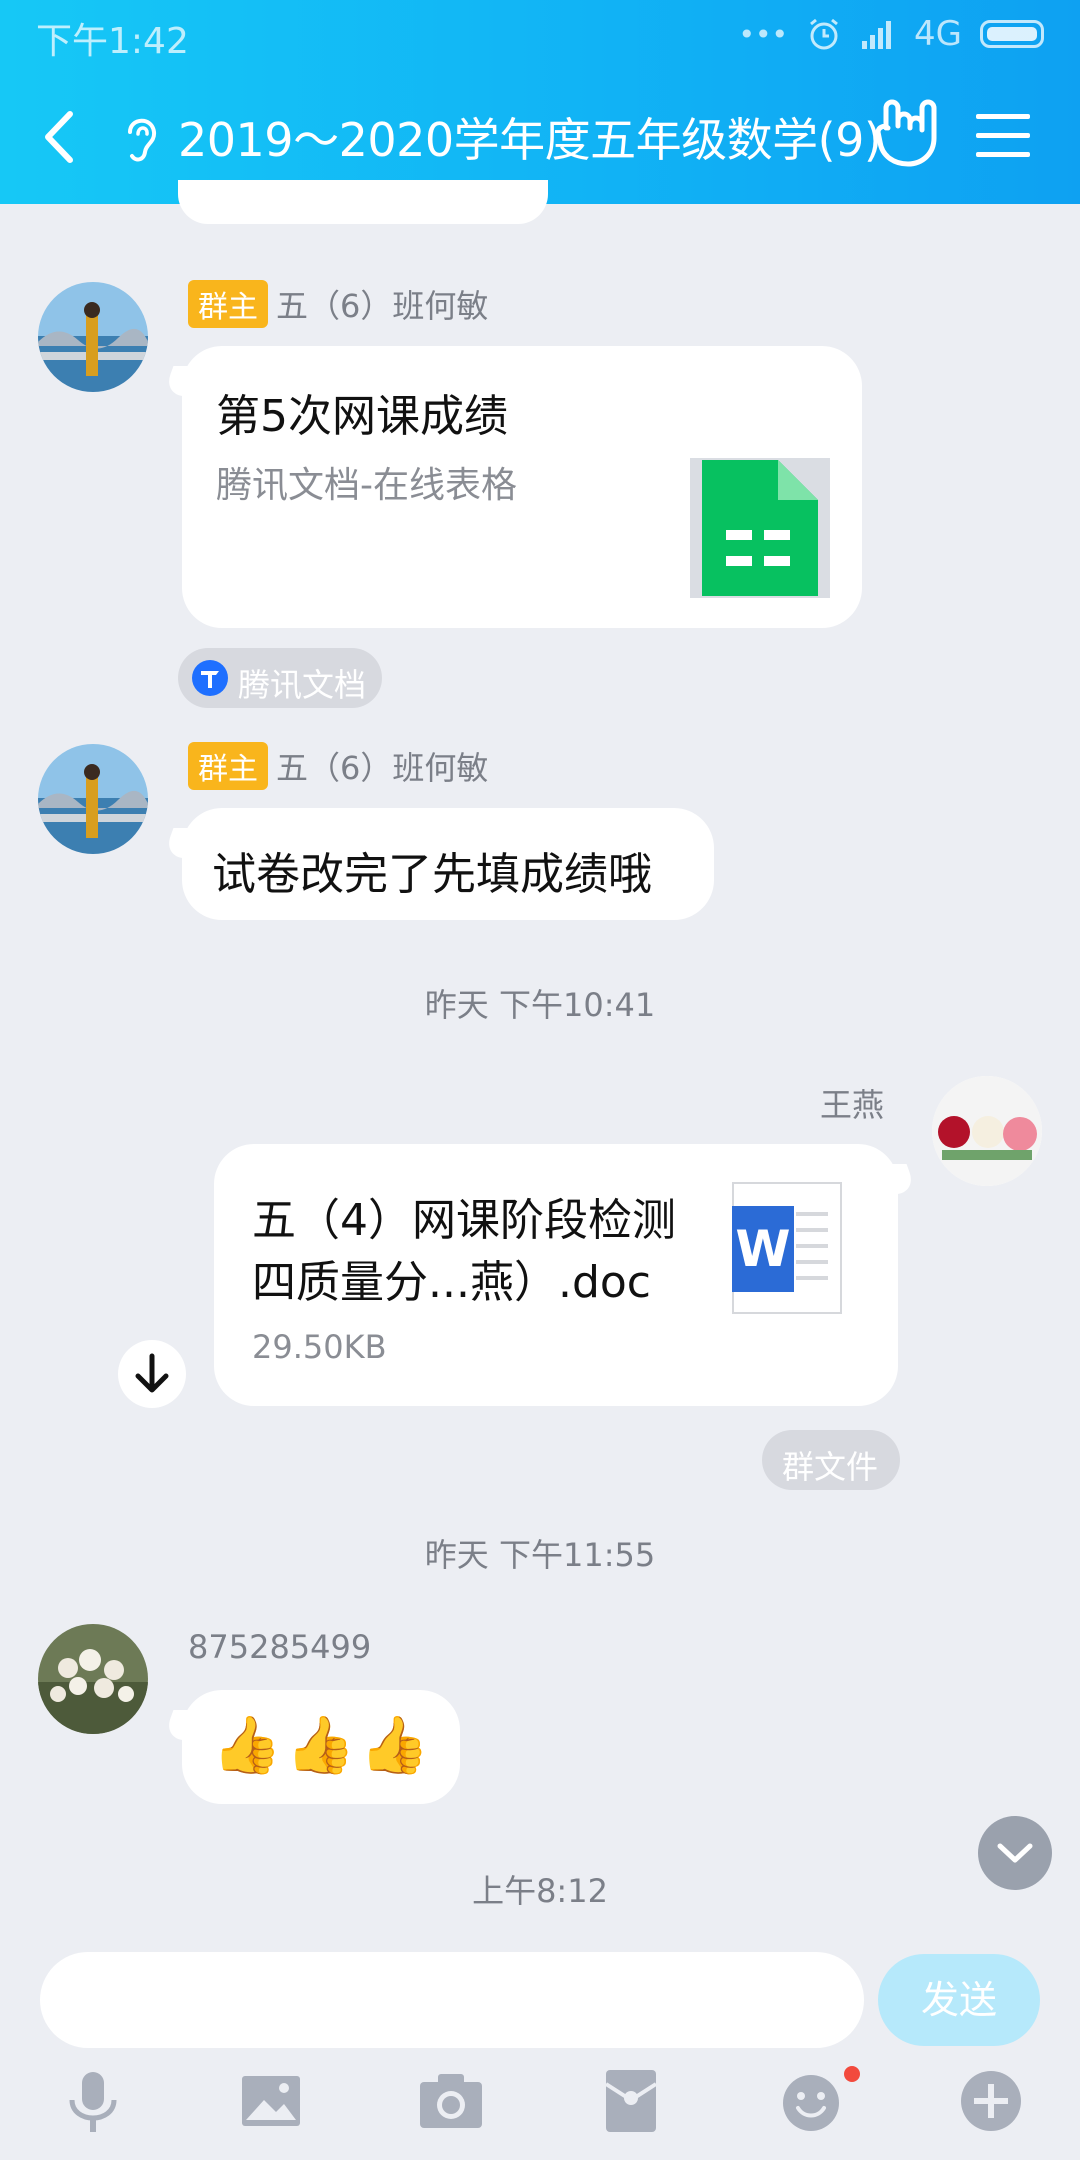 The height and width of the screenshot is (2160, 1080). Describe the element at coordinates (824, 34) in the screenshot. I see `alarm-icon` at that location.